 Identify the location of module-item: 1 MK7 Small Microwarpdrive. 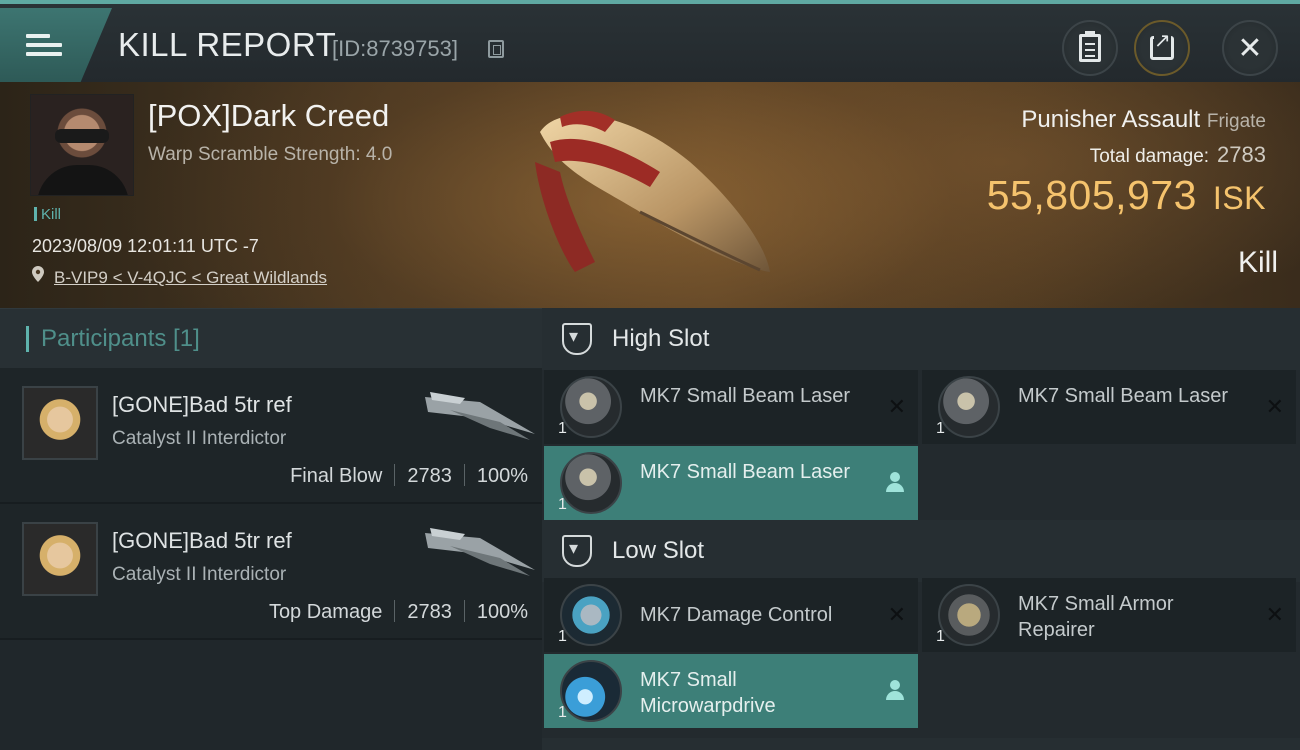
(731, 691).